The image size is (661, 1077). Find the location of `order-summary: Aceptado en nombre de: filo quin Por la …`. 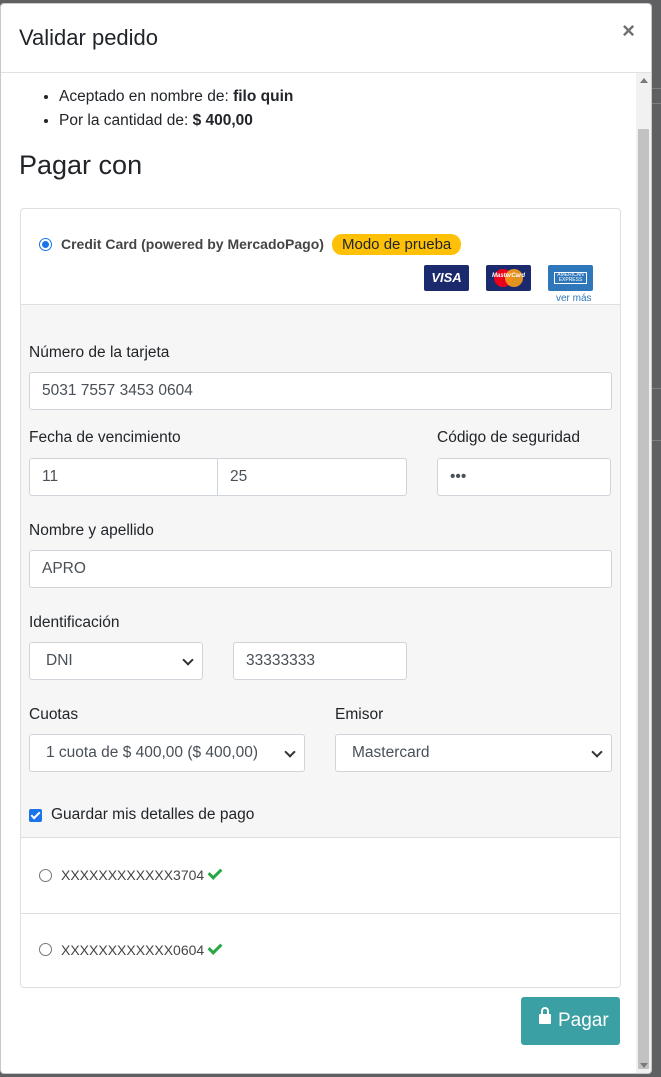

order-summary: Aceptado en nombre de: filo quin Por la … is located at coordinates (176, 109).